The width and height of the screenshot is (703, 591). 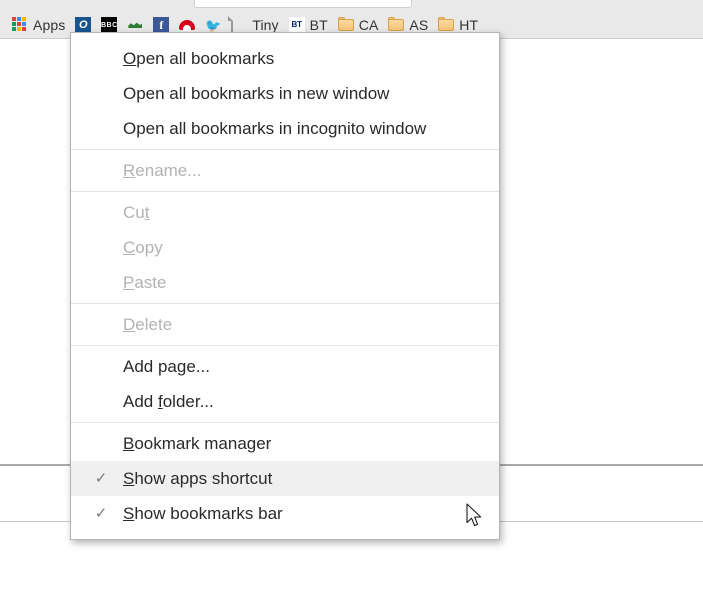 What do you see at coordinates (136, 212) in the screenshot?
I see `menu-item-label: Cut` at bounding box center [136, 212].